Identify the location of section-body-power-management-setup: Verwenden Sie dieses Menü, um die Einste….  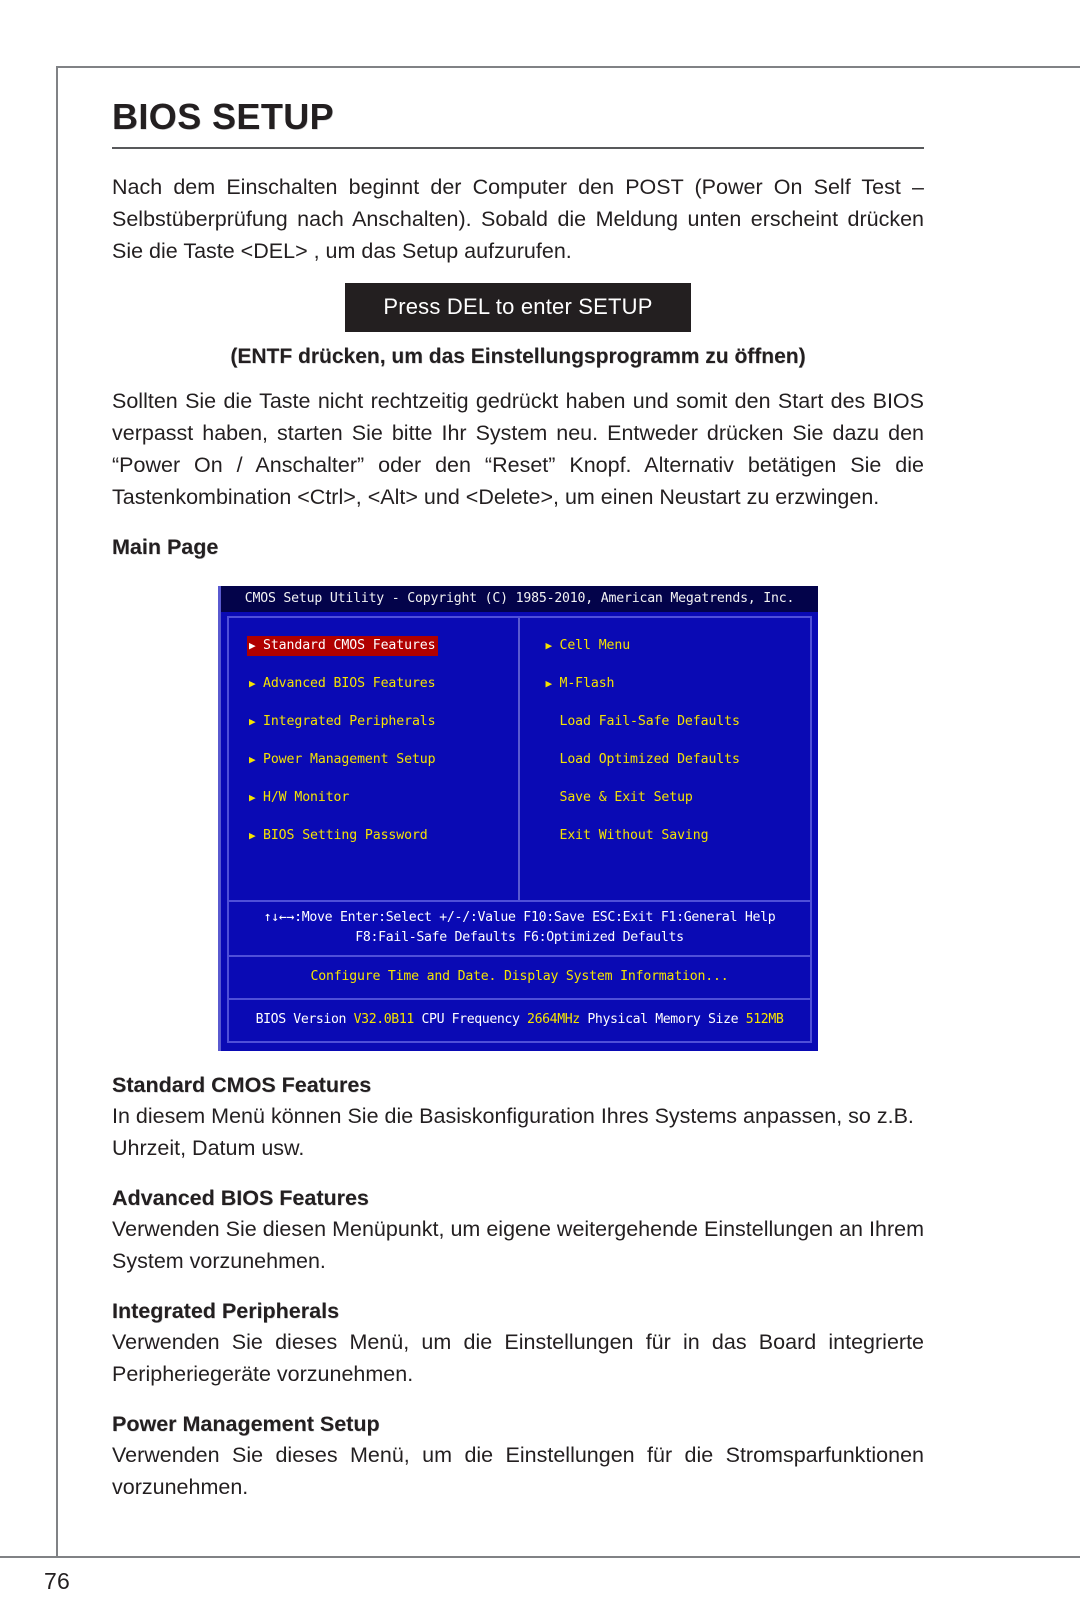
(518, 1471).